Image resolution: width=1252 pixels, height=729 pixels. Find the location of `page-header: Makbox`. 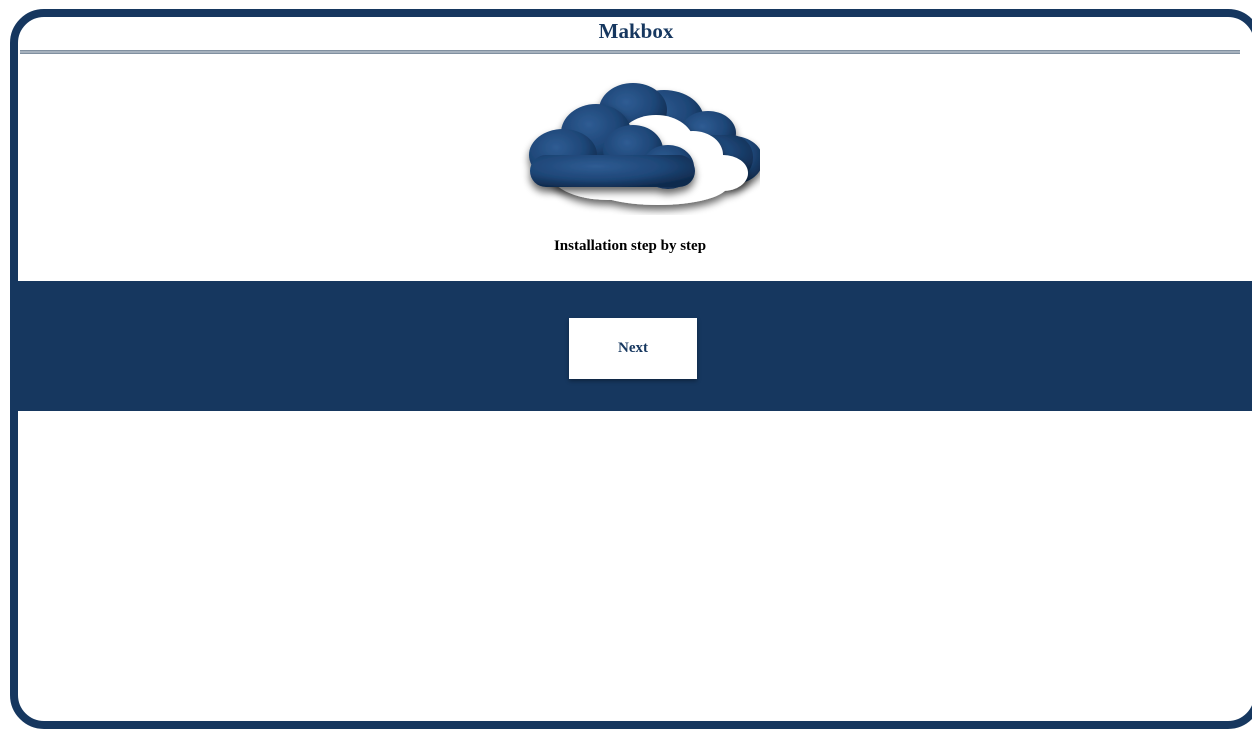

page-header: Makbox is located at coordinates (635, 32).